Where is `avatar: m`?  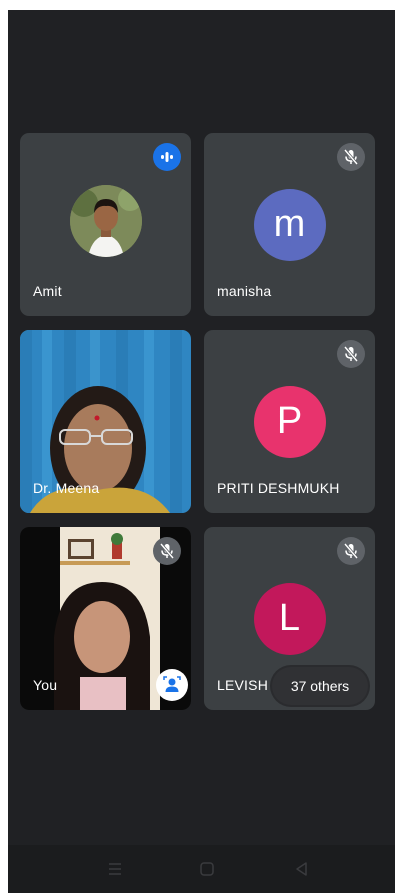 avatar: m is located at coordinates (289, 224).